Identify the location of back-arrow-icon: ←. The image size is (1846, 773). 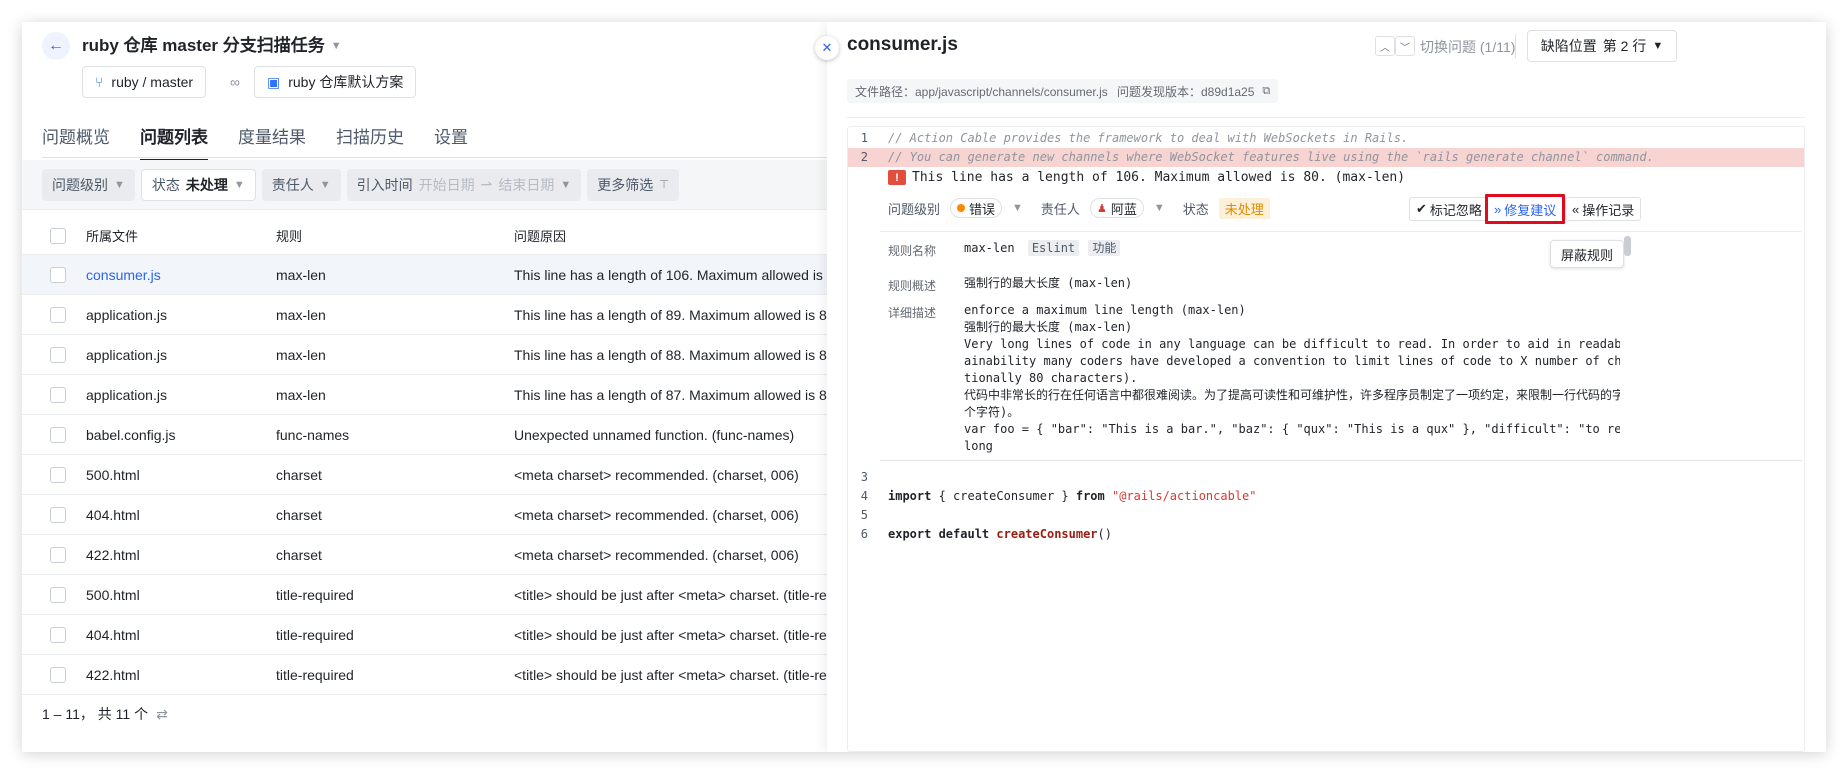
(56, 46).